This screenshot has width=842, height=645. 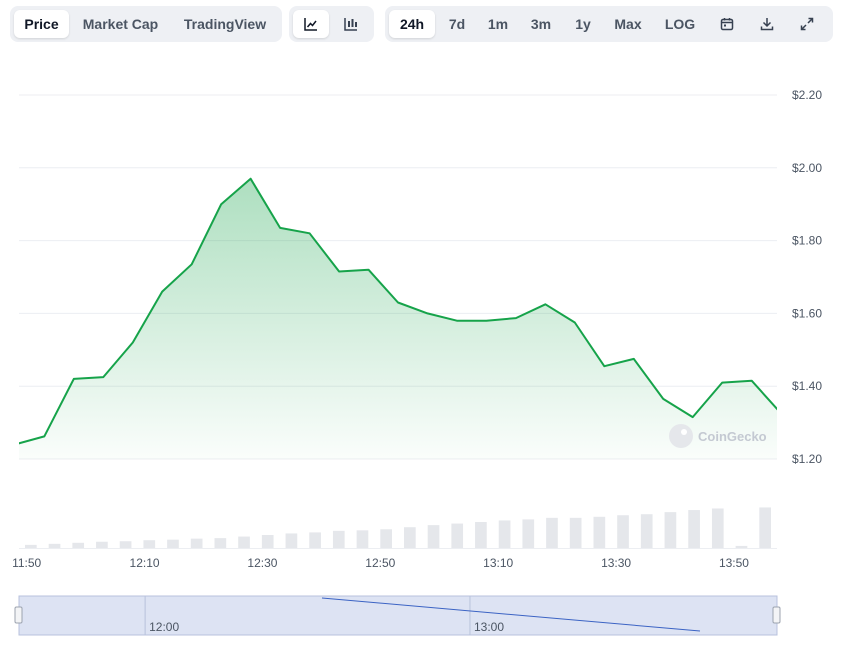 What do you see at coordinates (732, 436) in the screenshot?
I see `svg-text: CoinGecko` at bounding box center [732, 436].